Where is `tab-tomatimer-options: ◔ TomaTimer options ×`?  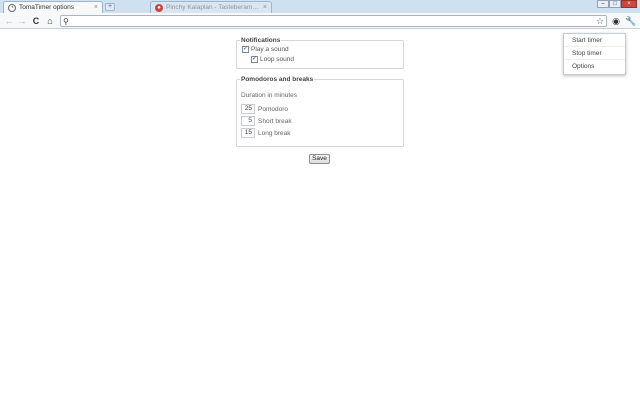
tab-tomatimer-options: ◔ TomaTimer options × is located at coordinates (53, 7).